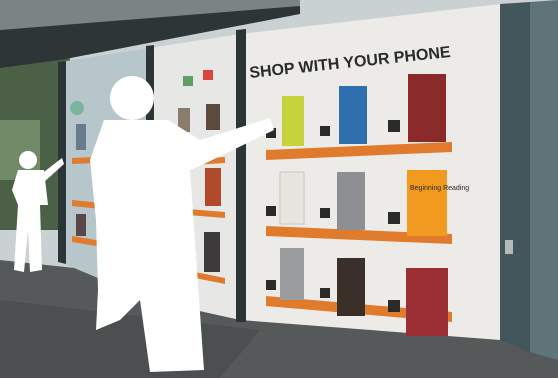 This screenshot has height=378, width=558. I want to click on door-handle, so click(509, 247).